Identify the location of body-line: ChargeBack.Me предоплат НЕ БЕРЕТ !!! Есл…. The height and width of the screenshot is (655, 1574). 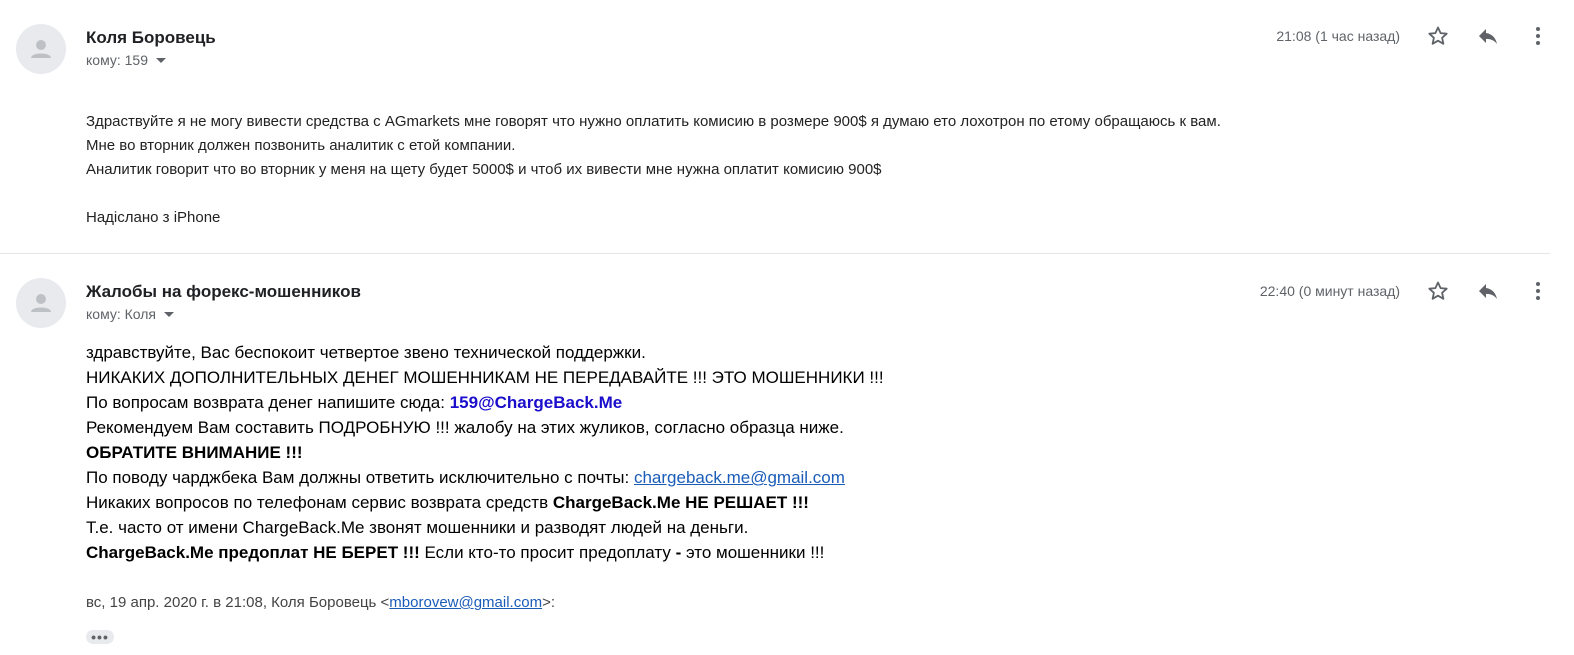
(485, 552).